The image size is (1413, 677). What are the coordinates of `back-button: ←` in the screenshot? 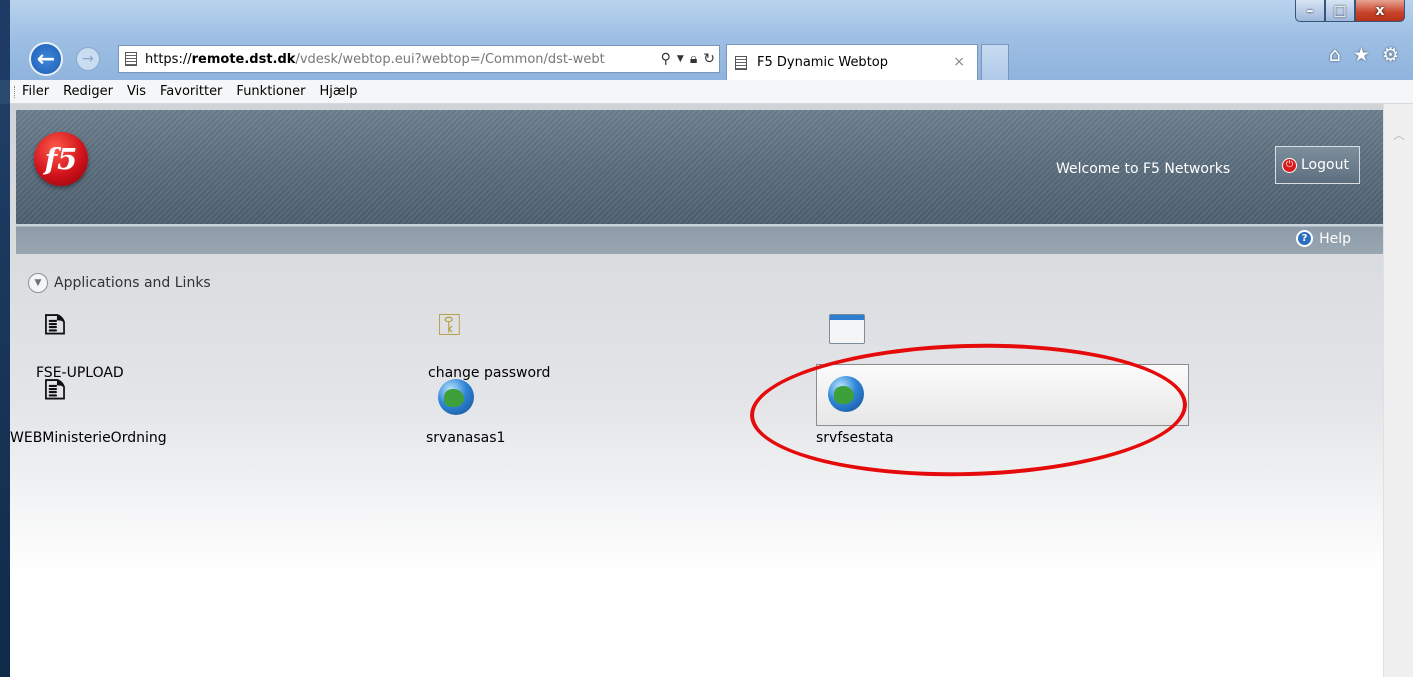 It's located at (46, 59).